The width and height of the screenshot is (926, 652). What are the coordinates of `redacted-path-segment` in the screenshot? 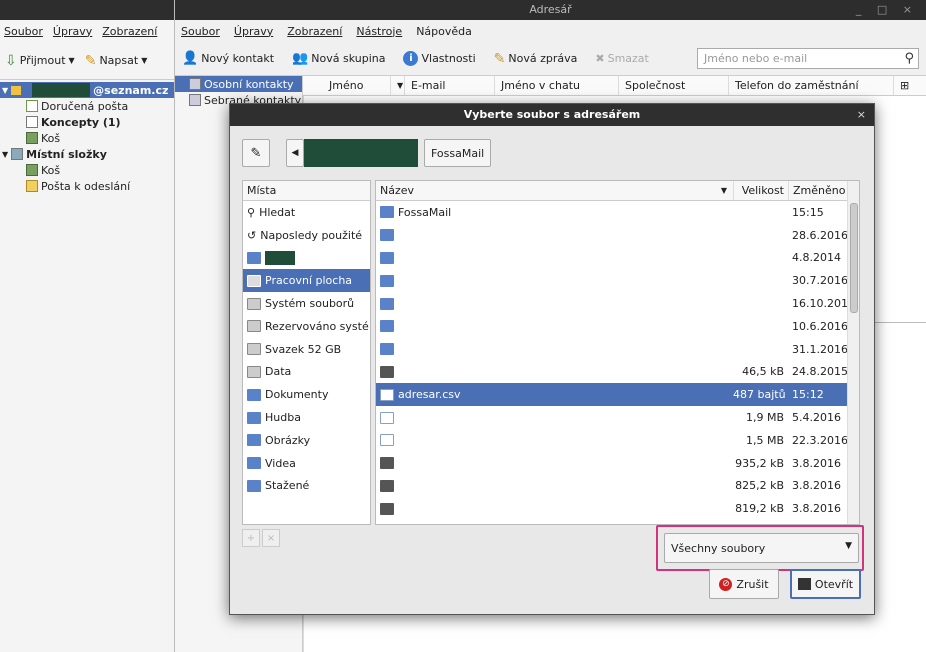 It's located at (361, 153).